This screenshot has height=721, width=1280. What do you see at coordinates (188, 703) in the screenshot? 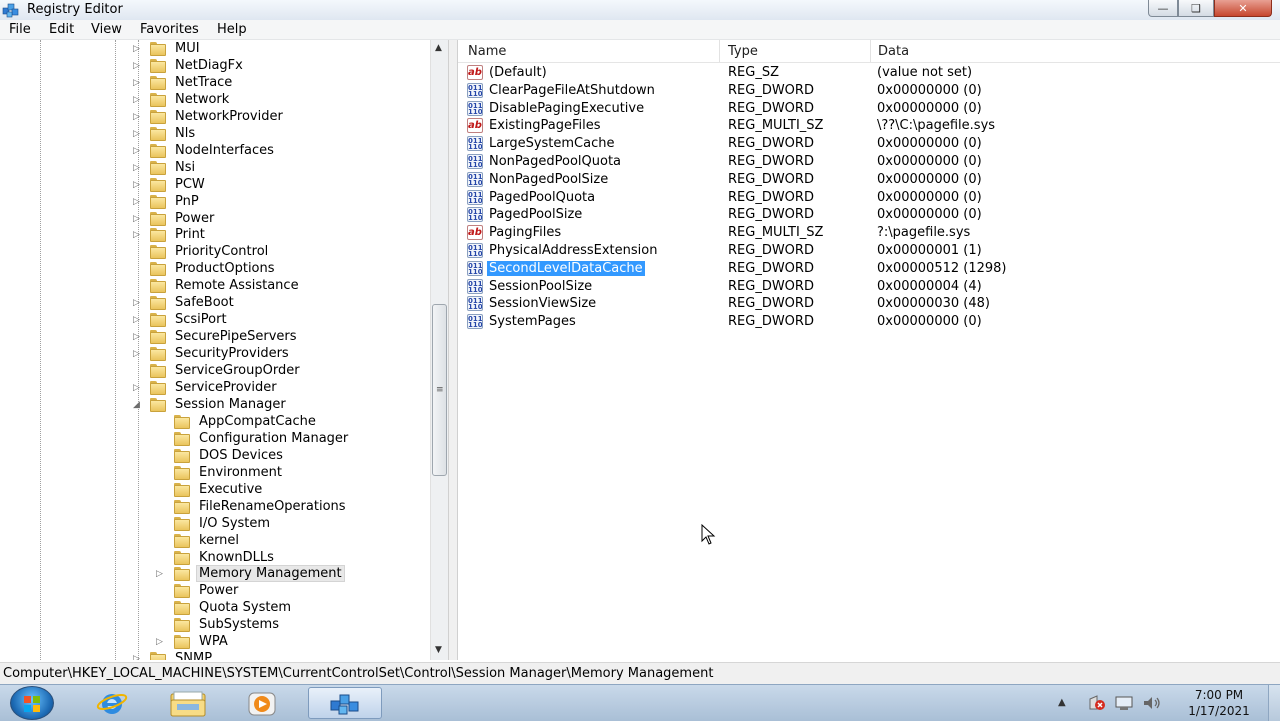
I see `taskbar-windows-explorer` at bounding box center [188, 703].